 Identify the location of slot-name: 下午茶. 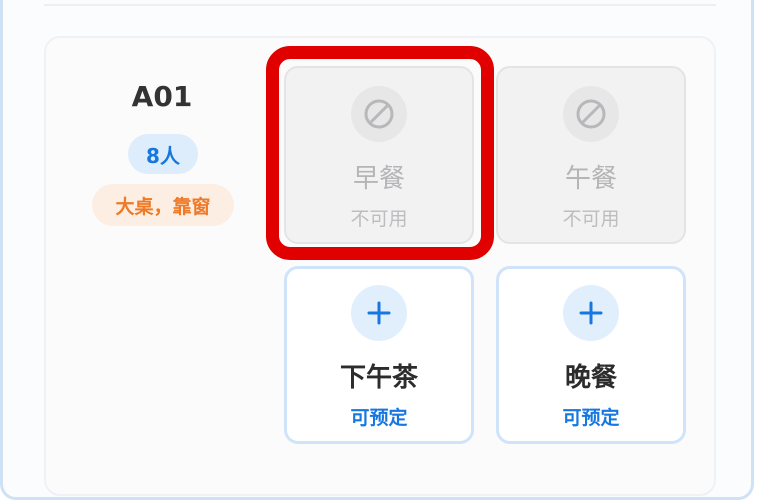
(378, 378).